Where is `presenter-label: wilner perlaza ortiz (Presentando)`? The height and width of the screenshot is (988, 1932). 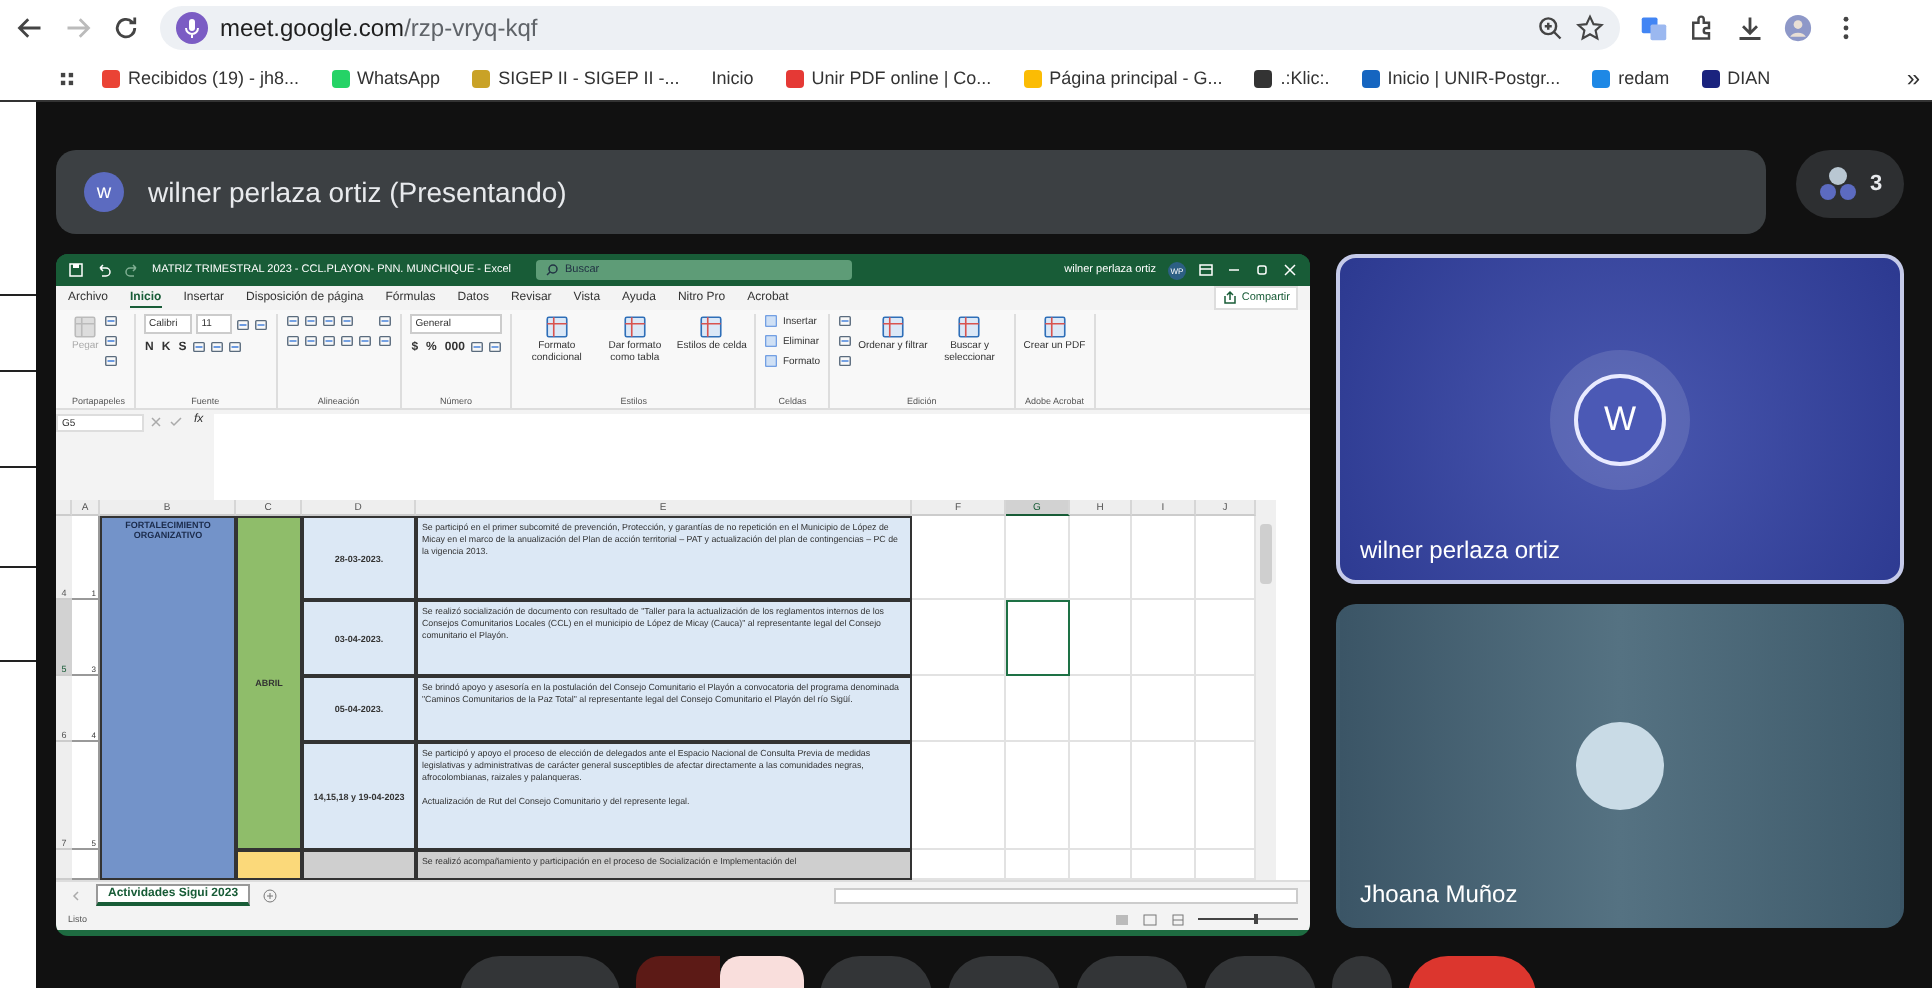
presenter-label: wilner perlaza ortiz (Presentando) is located at coordinates (357, 192).